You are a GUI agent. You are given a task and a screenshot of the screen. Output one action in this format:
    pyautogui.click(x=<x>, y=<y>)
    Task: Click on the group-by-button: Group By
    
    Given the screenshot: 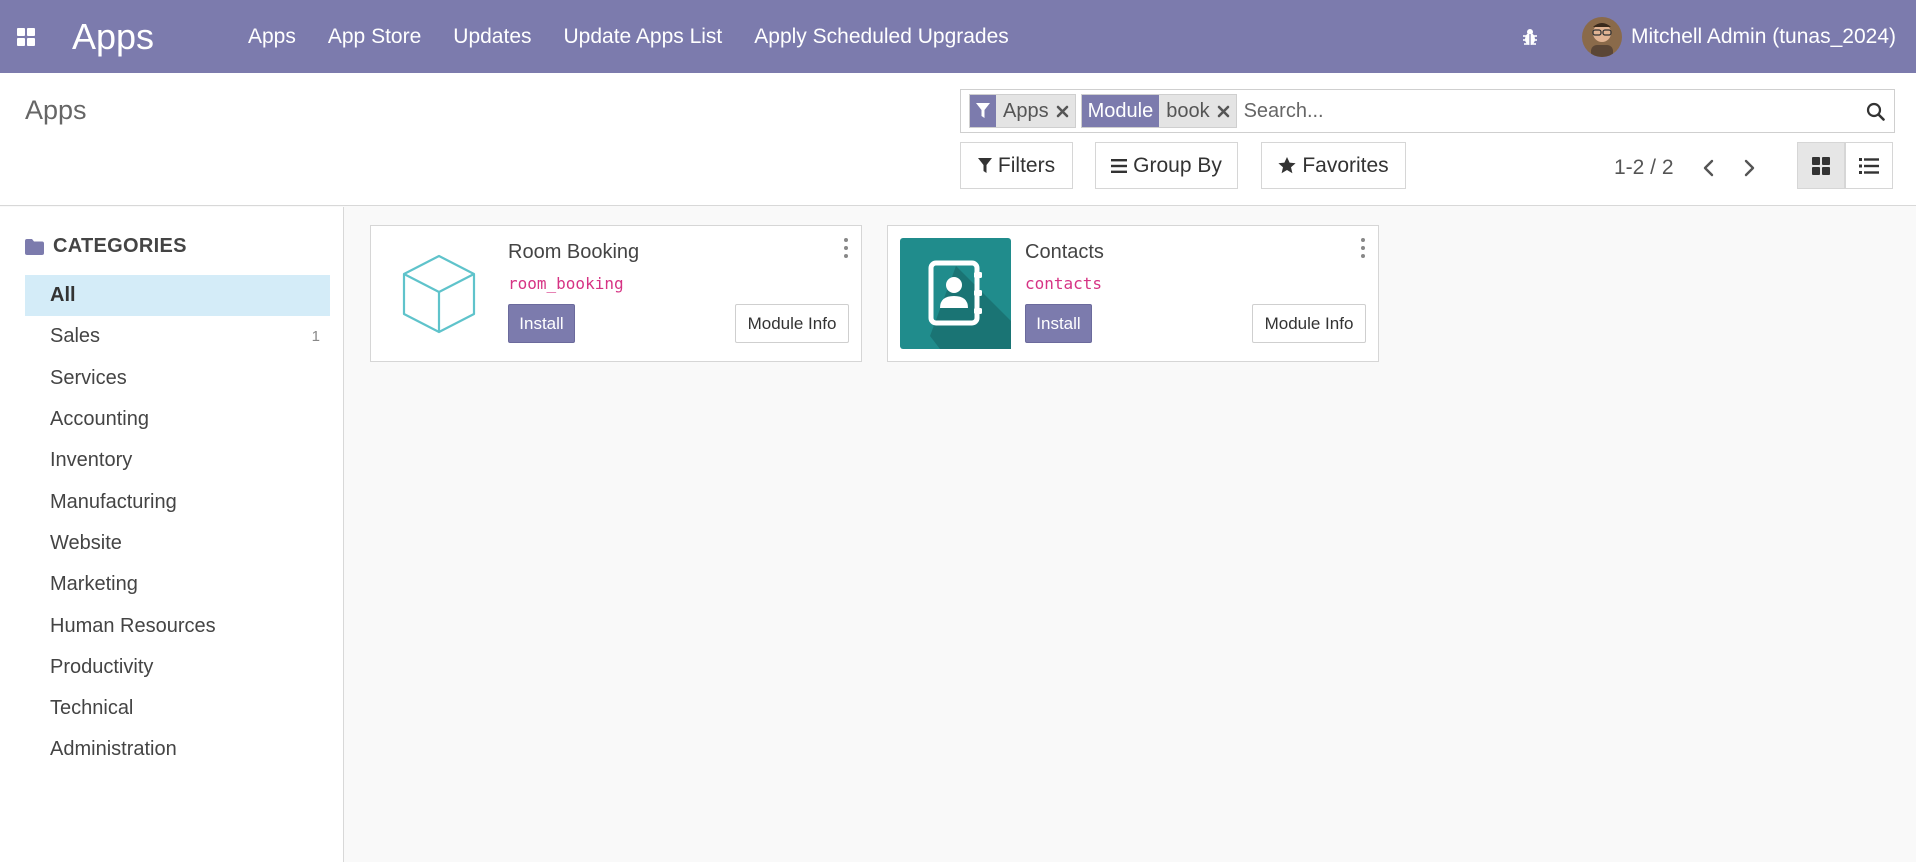 What is the action you would take?
    pyautogui.click(x=1166, y=165)
    